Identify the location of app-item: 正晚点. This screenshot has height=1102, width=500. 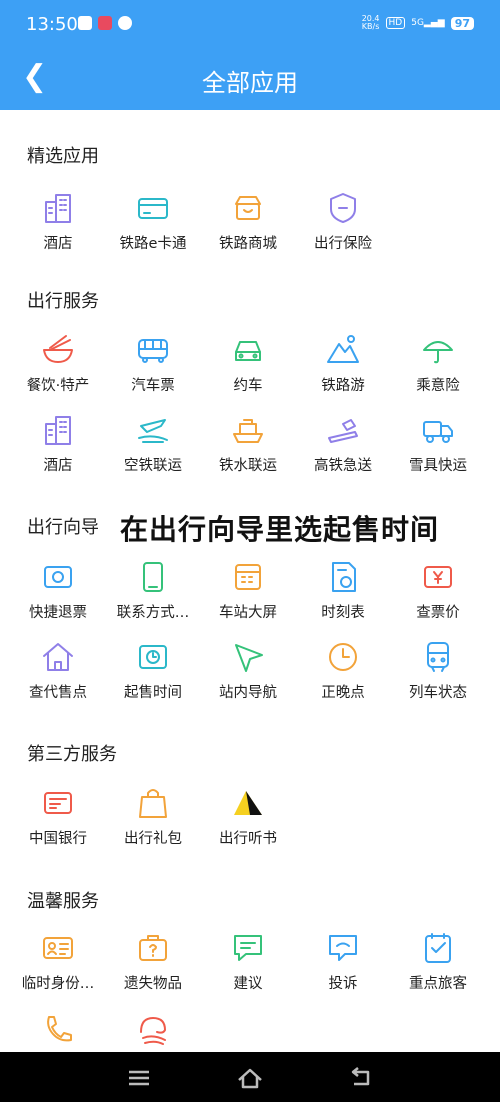
(343, 670).